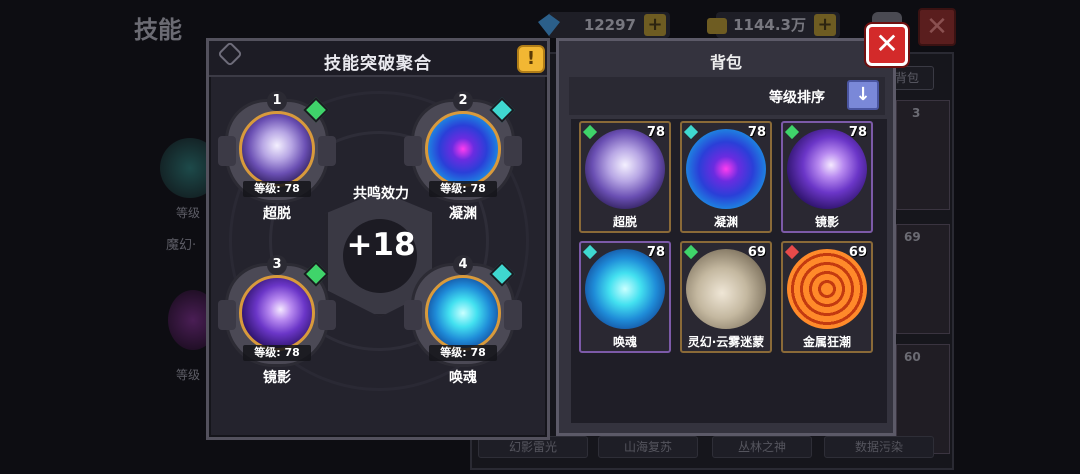 This screenshot has width=1080, height=474. I want to click on background-bottom-tab: 丛林之神, so click(762, 447).